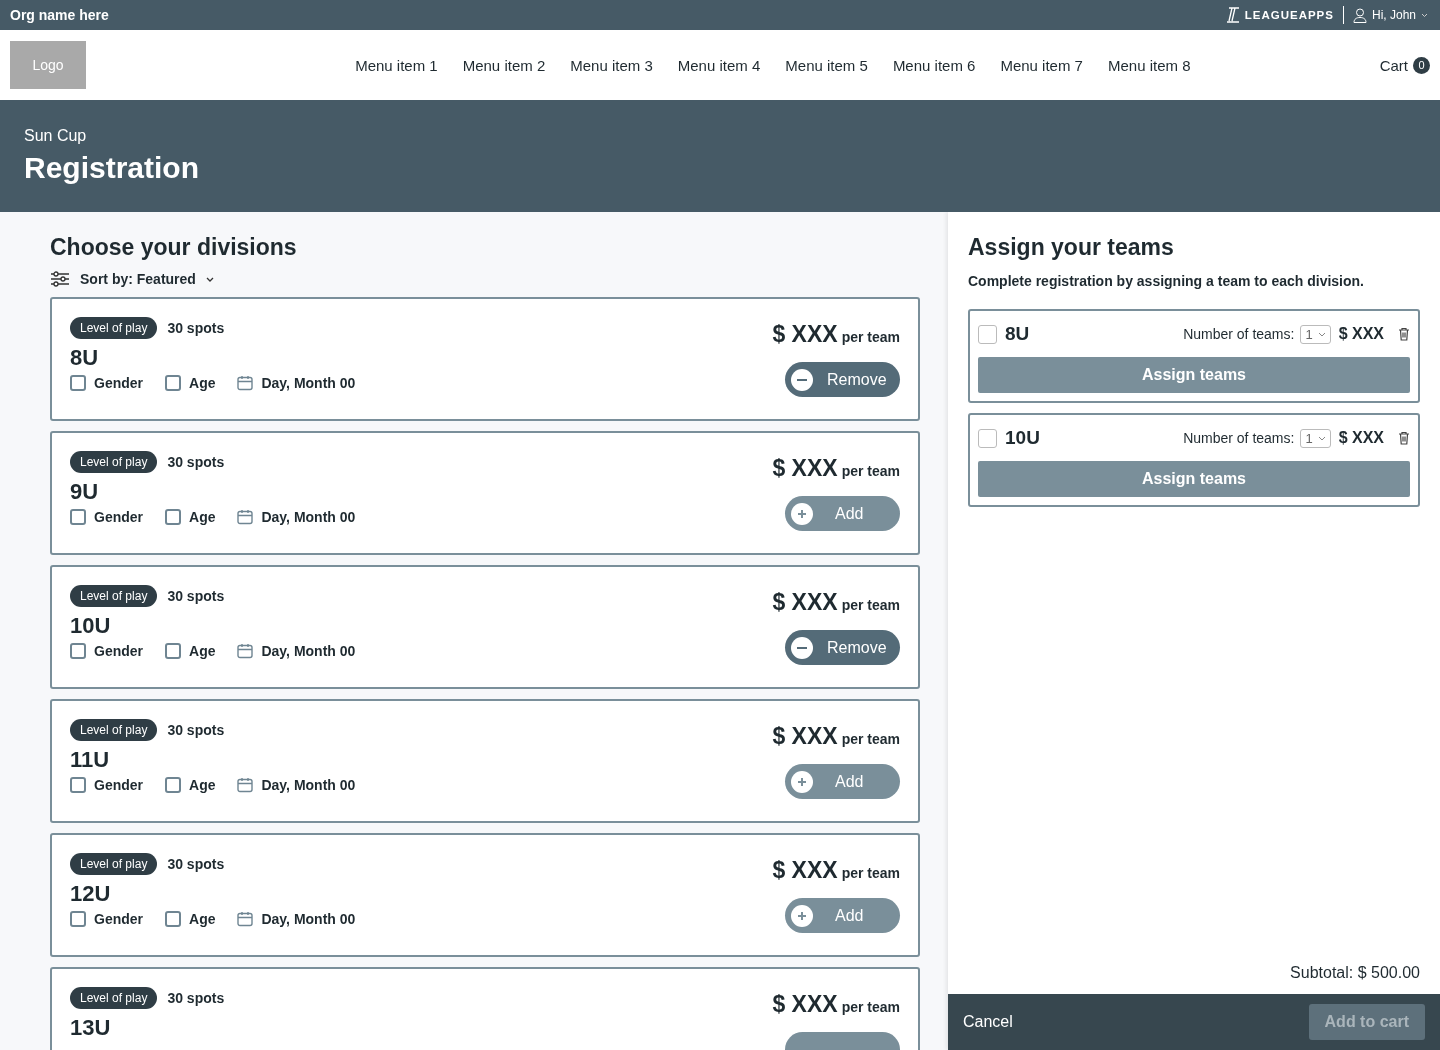  I want to click on cart-count: 0, so click(1421, 65).